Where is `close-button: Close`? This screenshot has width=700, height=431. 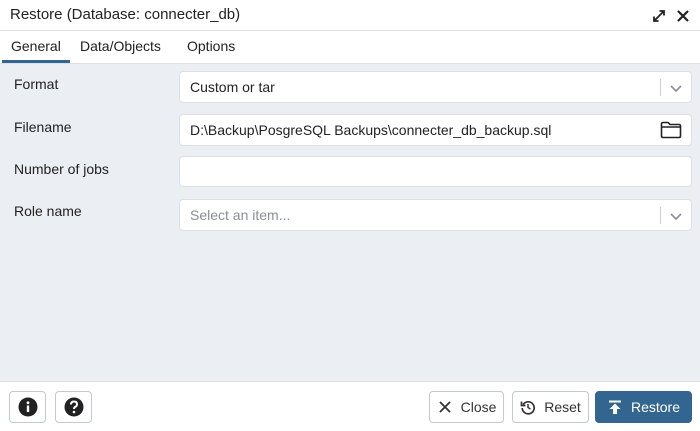
close-button: Close is located at coordinates (466, 407).